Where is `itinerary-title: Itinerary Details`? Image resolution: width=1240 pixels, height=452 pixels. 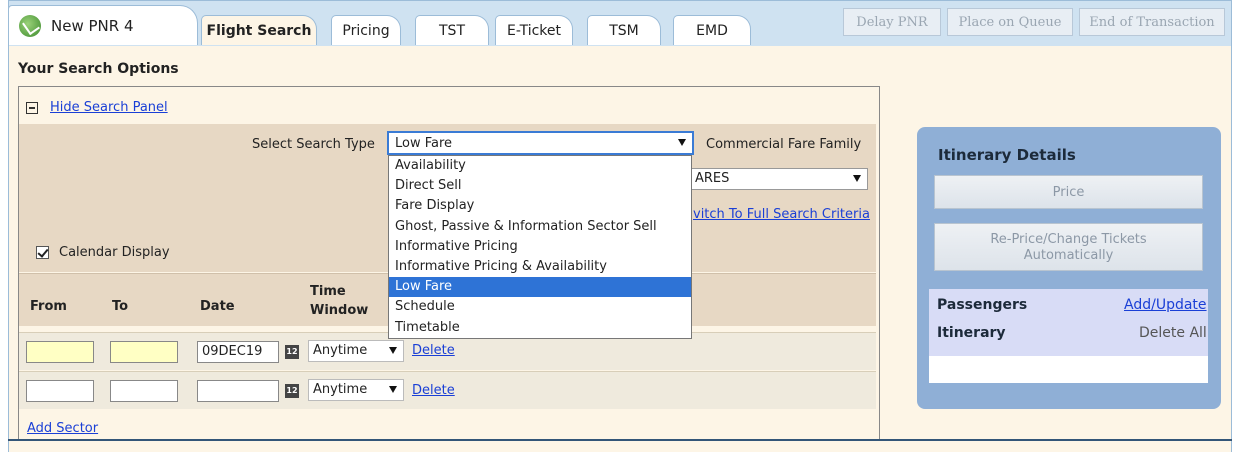
itinerary-title: Itinerary Details is located at coordinates (1007, 155).